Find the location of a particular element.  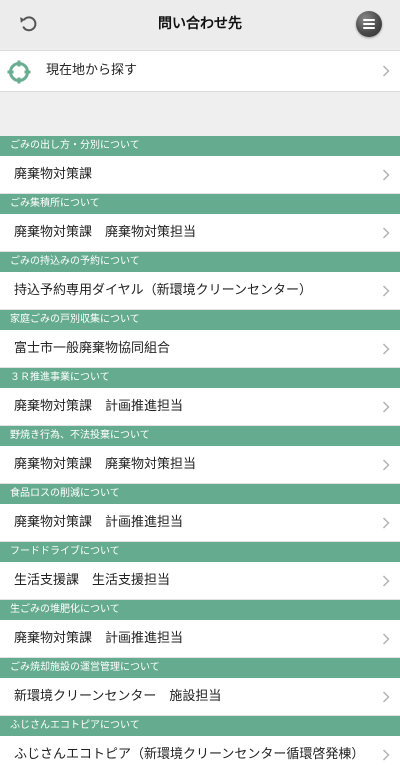

section-header: ごみの出し方・分別について is located at coordinates (200, 146).